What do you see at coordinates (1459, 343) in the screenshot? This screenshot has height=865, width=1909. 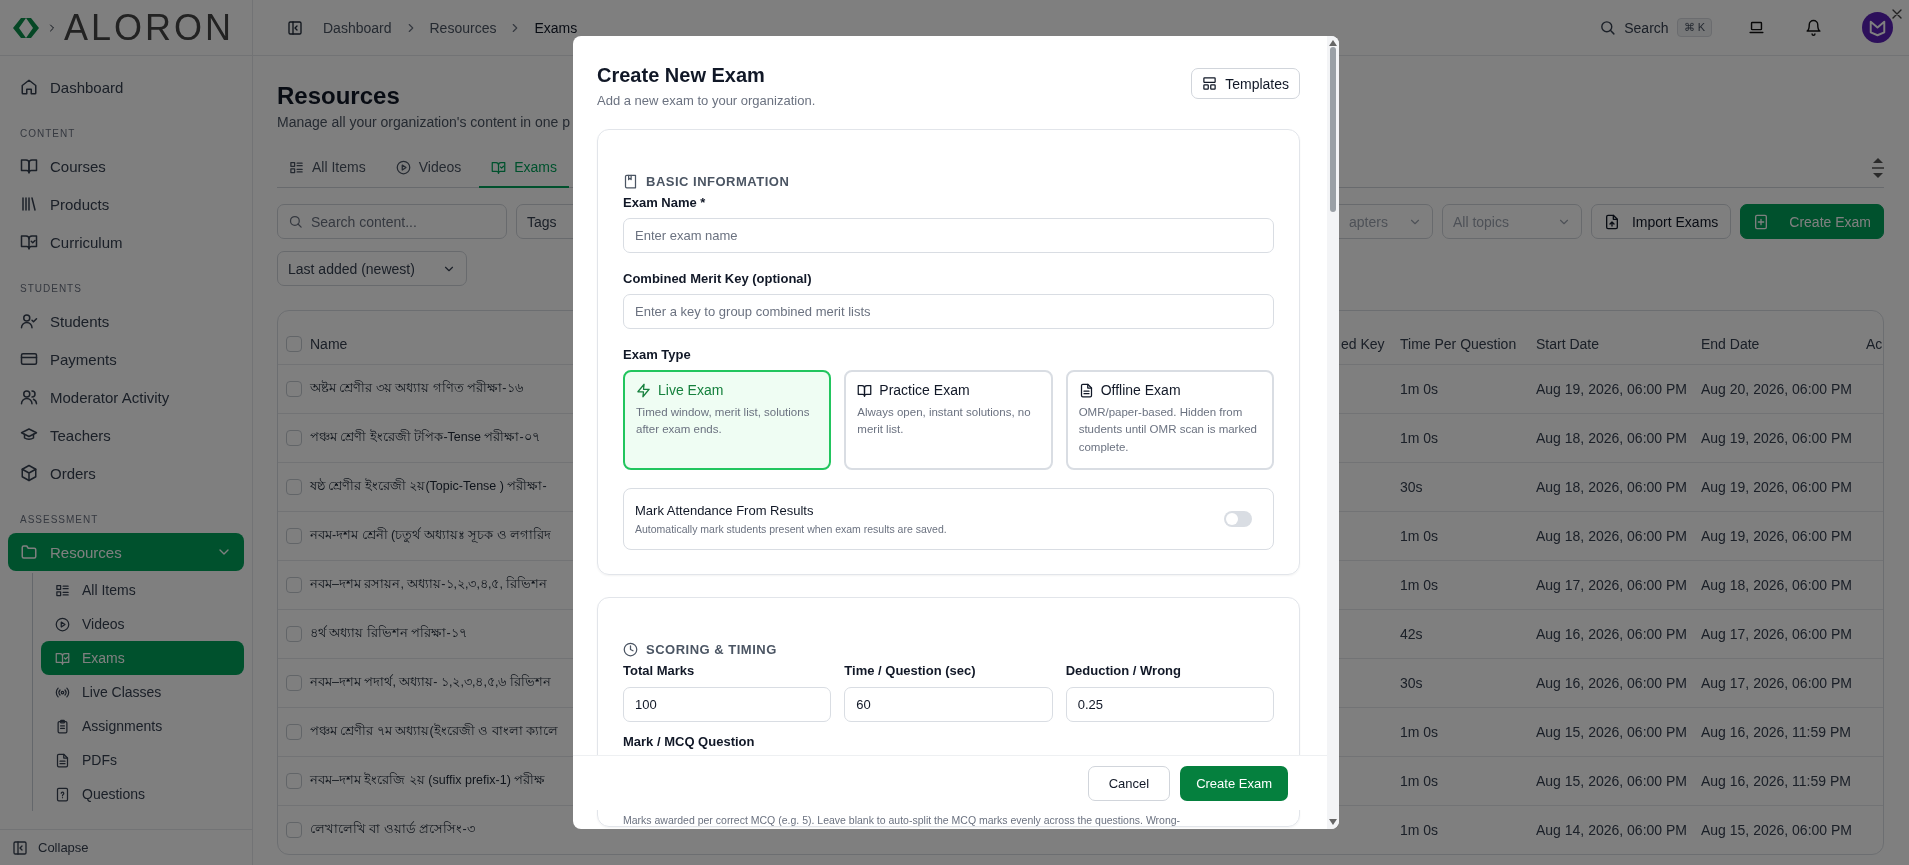 I see `column-header: Time Per Question` at bounding box center [1459, 343].